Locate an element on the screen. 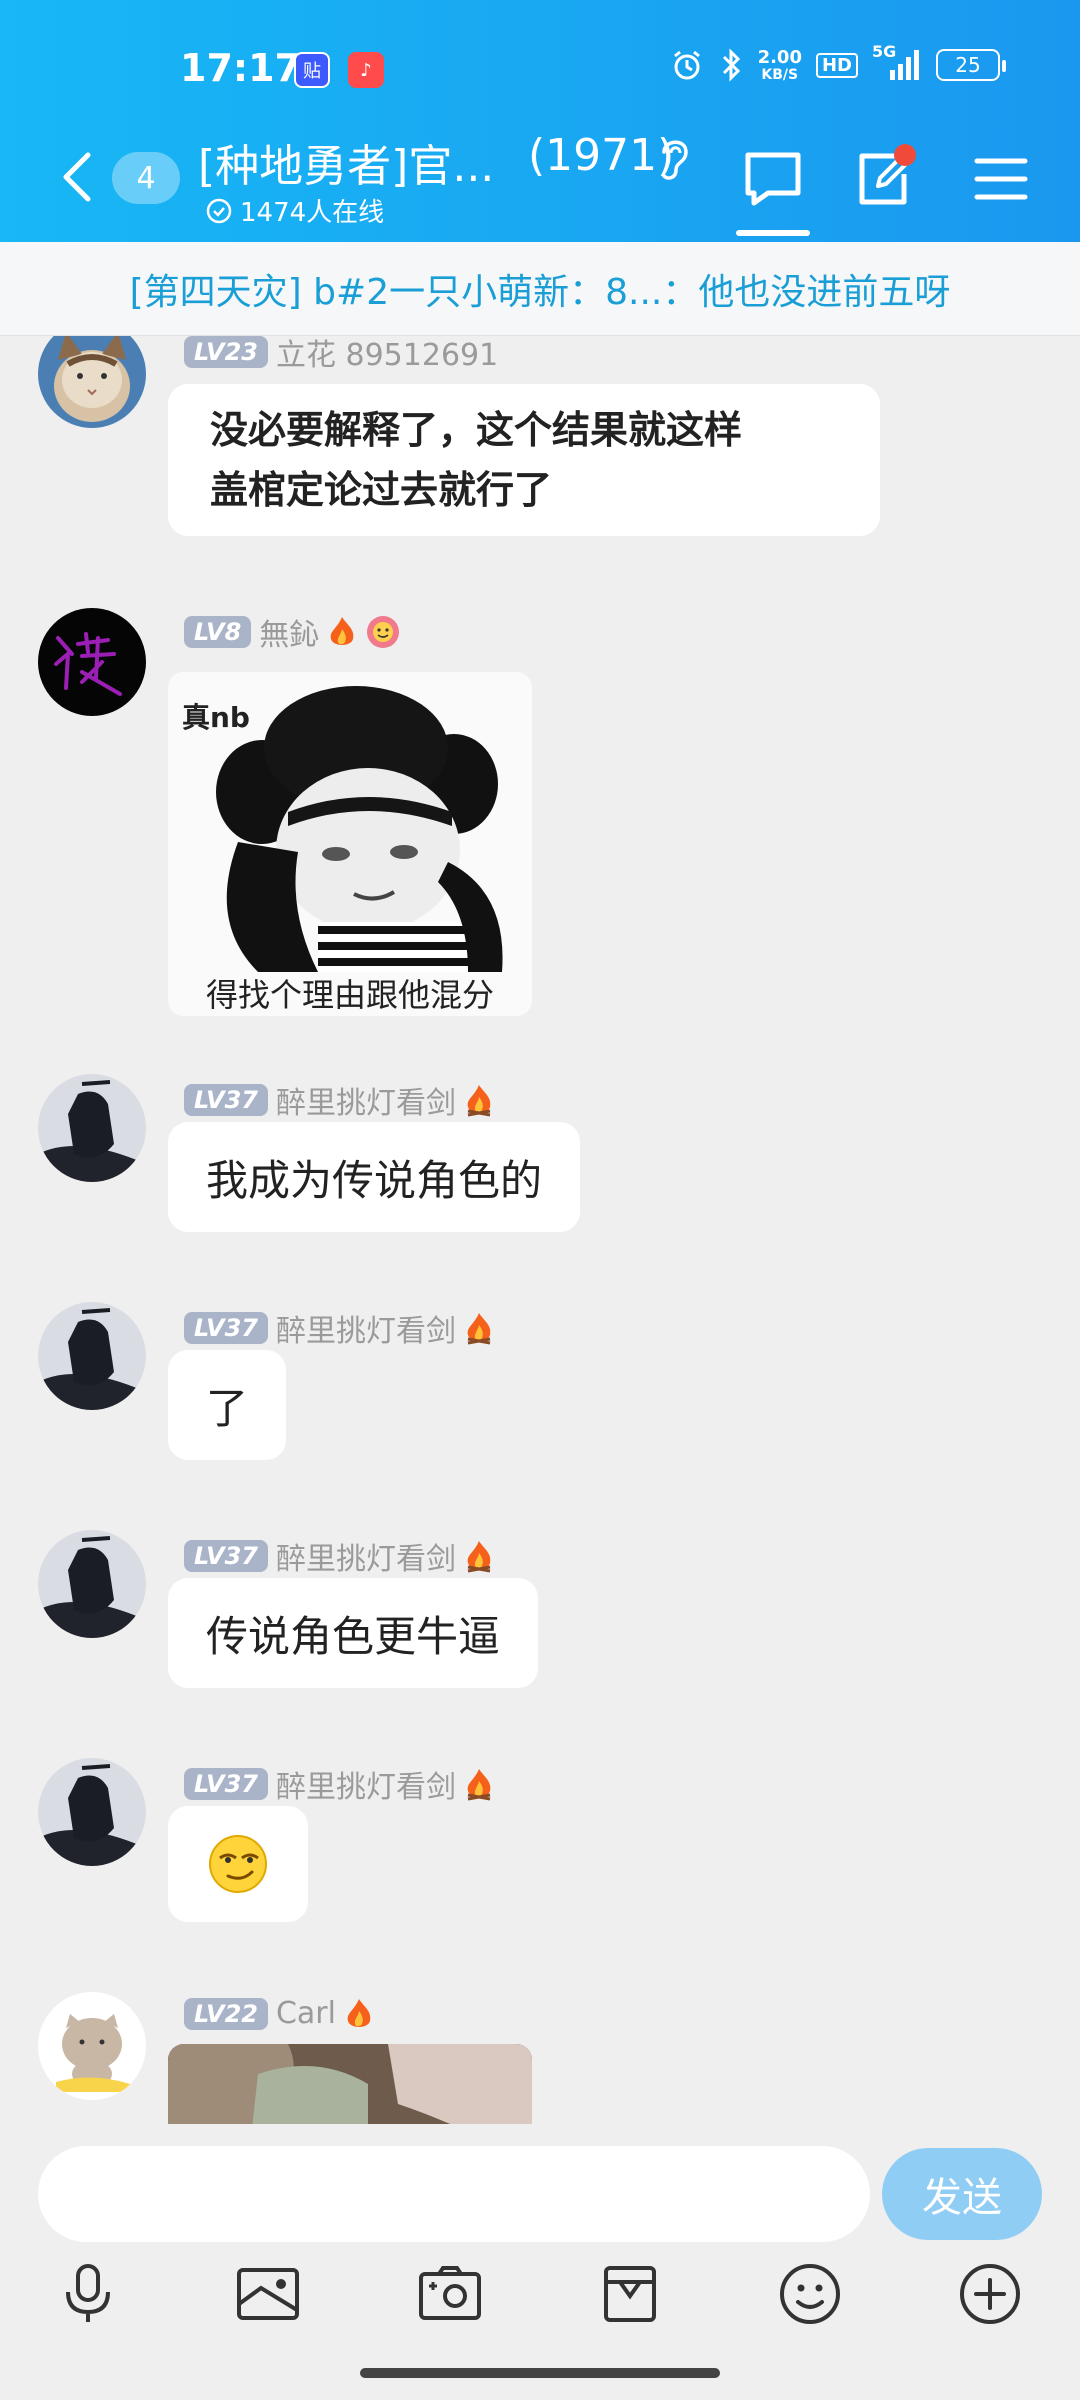 This screenshot has width=1080, height=2400. signal-icon: 5G is located at coordinates (897, 62).